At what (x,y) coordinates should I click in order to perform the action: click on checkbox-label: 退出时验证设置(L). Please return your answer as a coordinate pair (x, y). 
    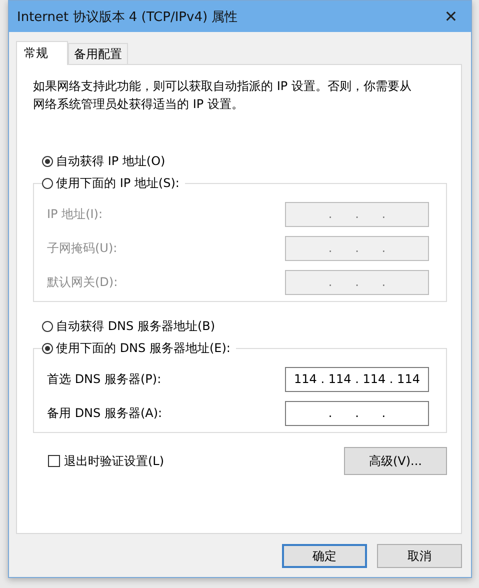
    Looking at the image, I should click on (114, 461).